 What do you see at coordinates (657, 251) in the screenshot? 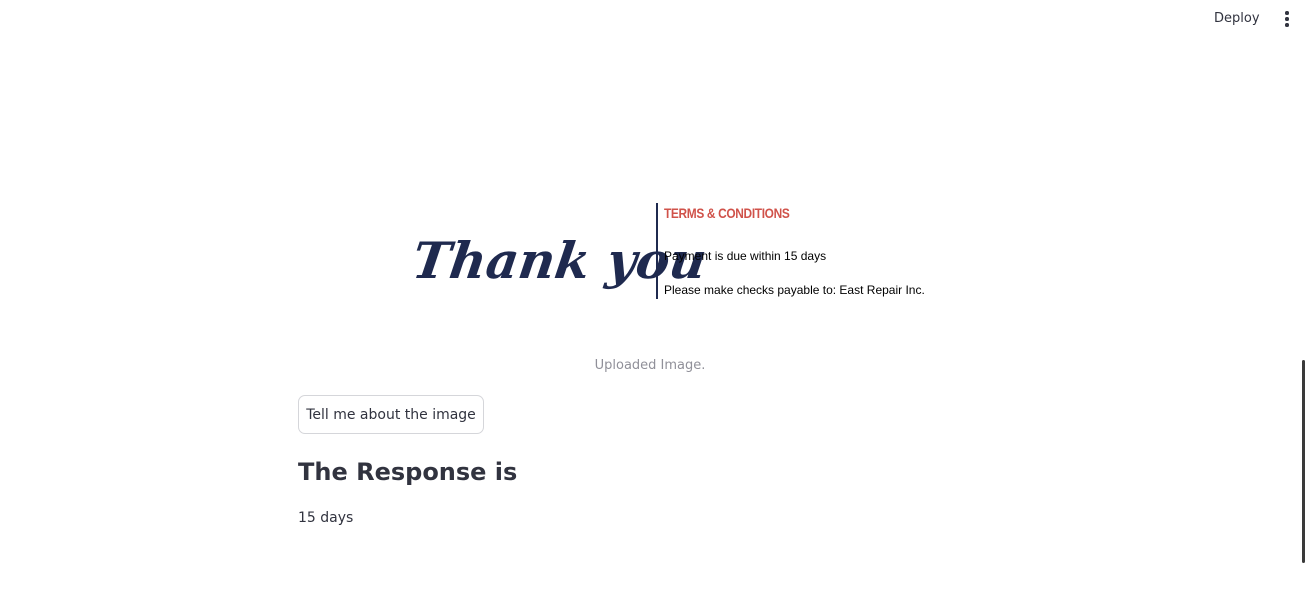
I see `image-divider-line` at bounding box center [657, 251].